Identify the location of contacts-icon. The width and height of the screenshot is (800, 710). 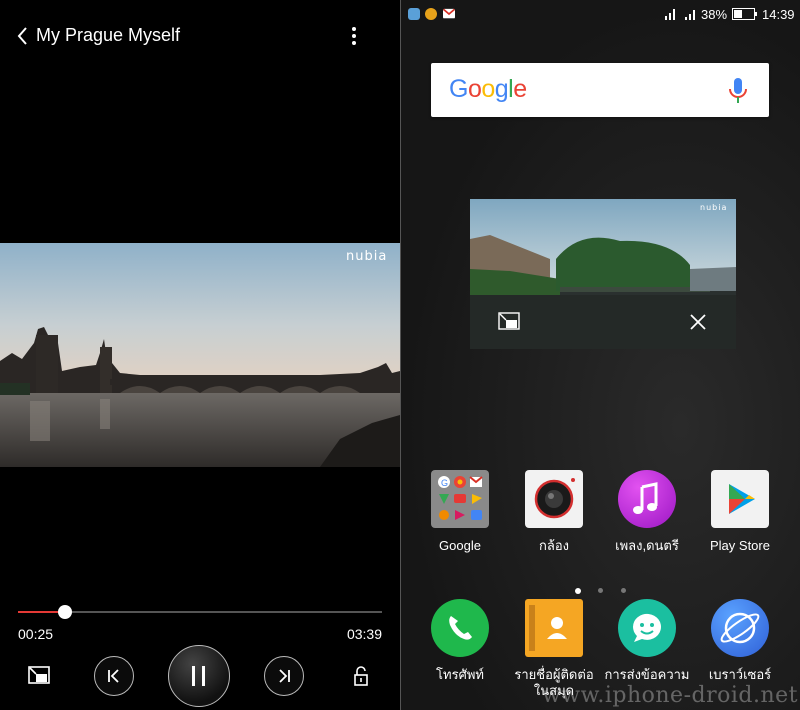
(554, 628).